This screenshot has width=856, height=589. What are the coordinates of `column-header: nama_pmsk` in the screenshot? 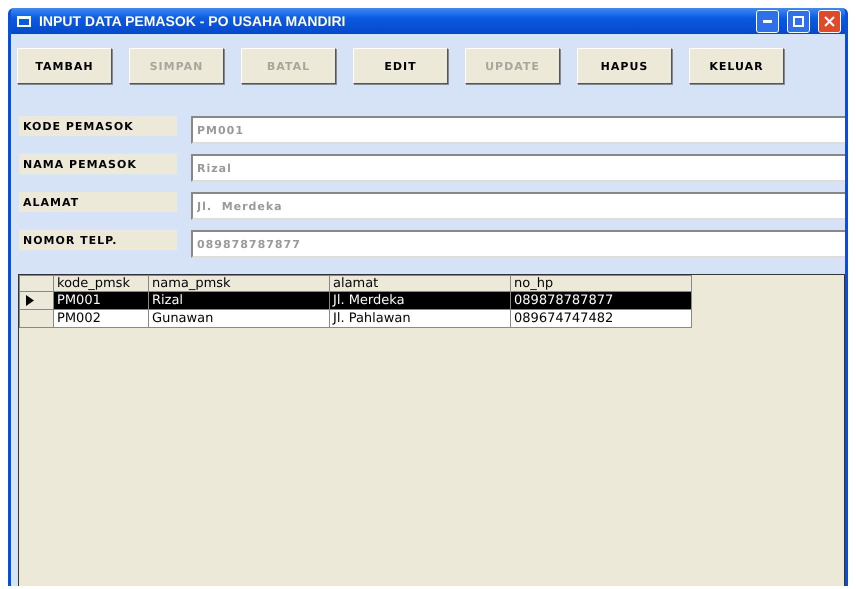 It's located at (239, 284).